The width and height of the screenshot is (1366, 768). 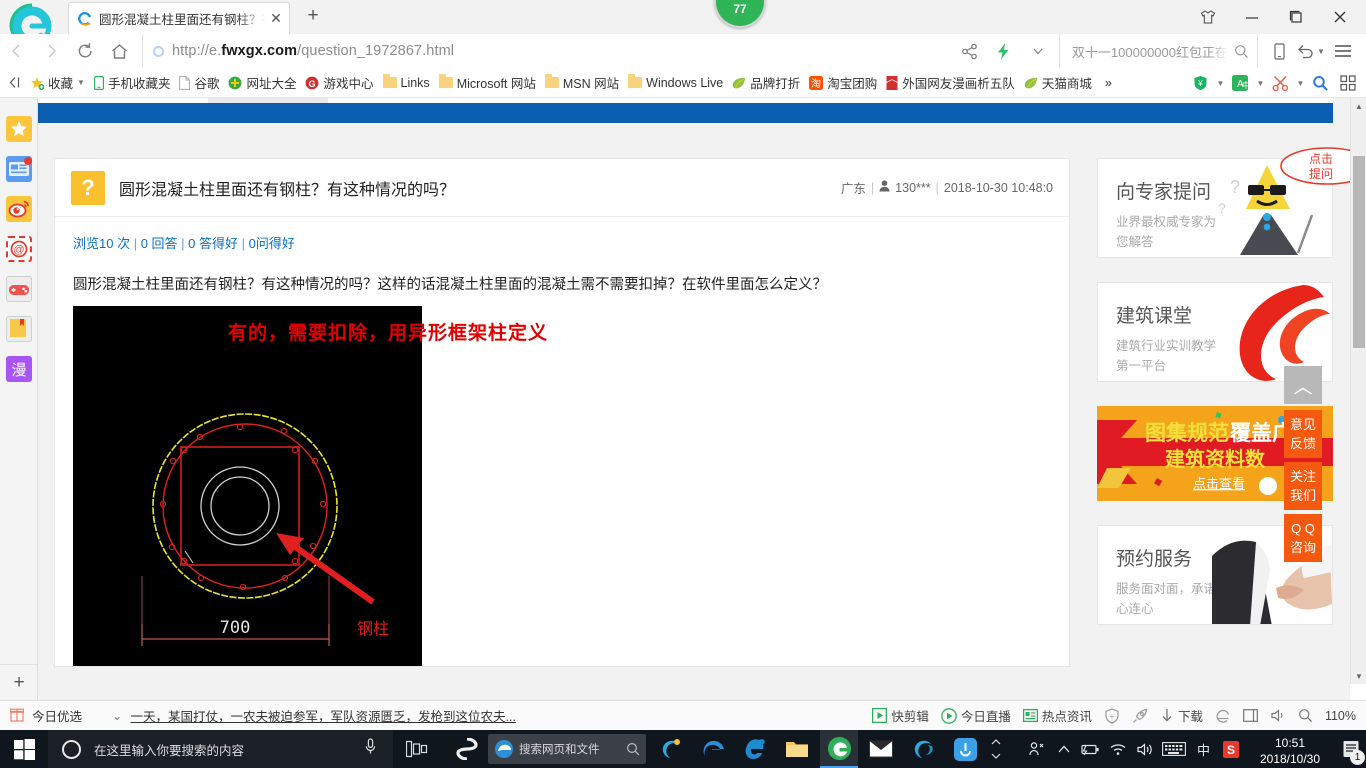 What do you see at coordinates (1358, 106) in the screenshot?
I see `scroll-up-arrow: ▲` at bounding box center [1358, 106].